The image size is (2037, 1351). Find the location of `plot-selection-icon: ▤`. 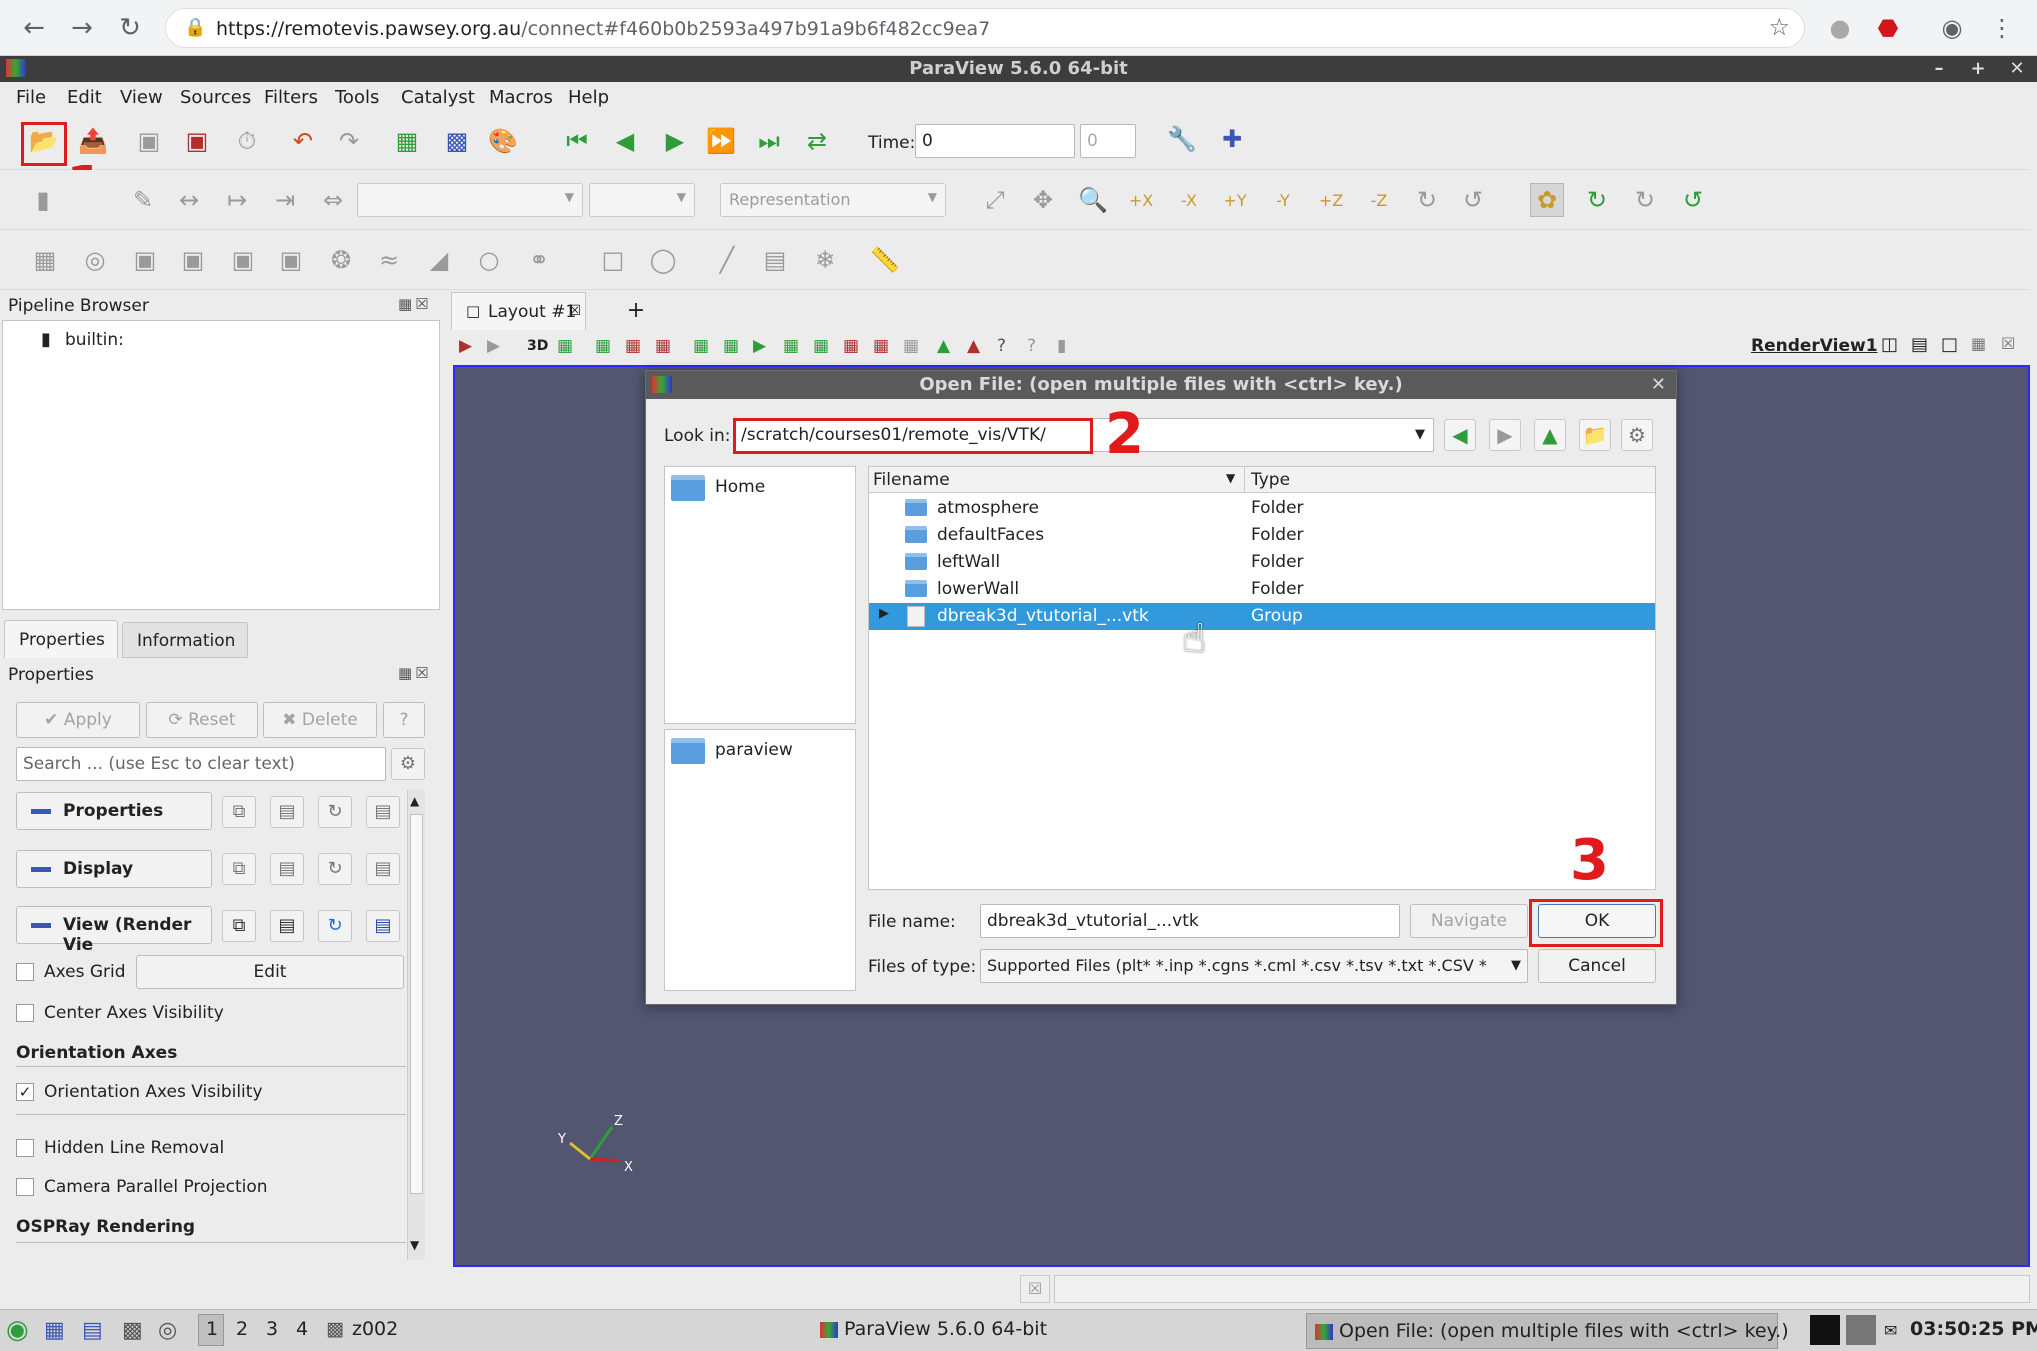

plot-selection-icon: ▤ is located at coordinates (775, 260).